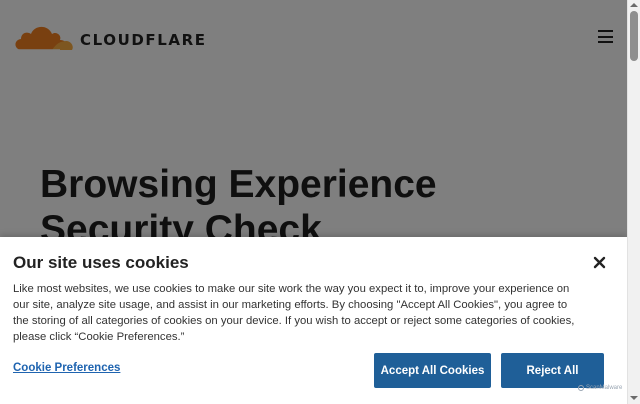  Describe the element at coordinates (552, 370) in the screenshot. I see `reject-all-button: Reject All` at that location.